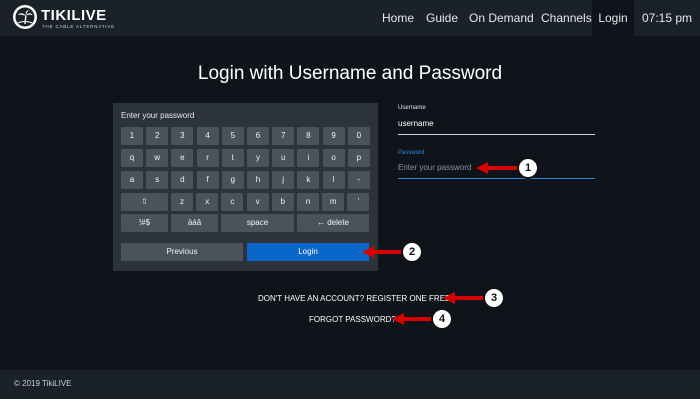 This screenshot has width=700, height=399. I want to click on keyboard-key: ← delete, so click(333, 223).